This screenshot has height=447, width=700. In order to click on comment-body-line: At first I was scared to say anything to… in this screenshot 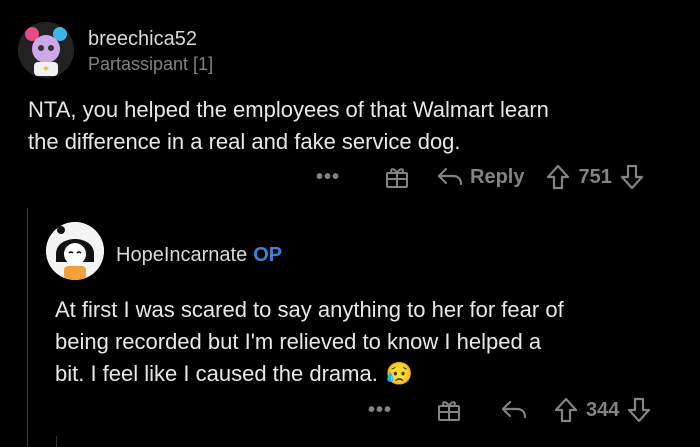, I will do `click(309, 309)`.